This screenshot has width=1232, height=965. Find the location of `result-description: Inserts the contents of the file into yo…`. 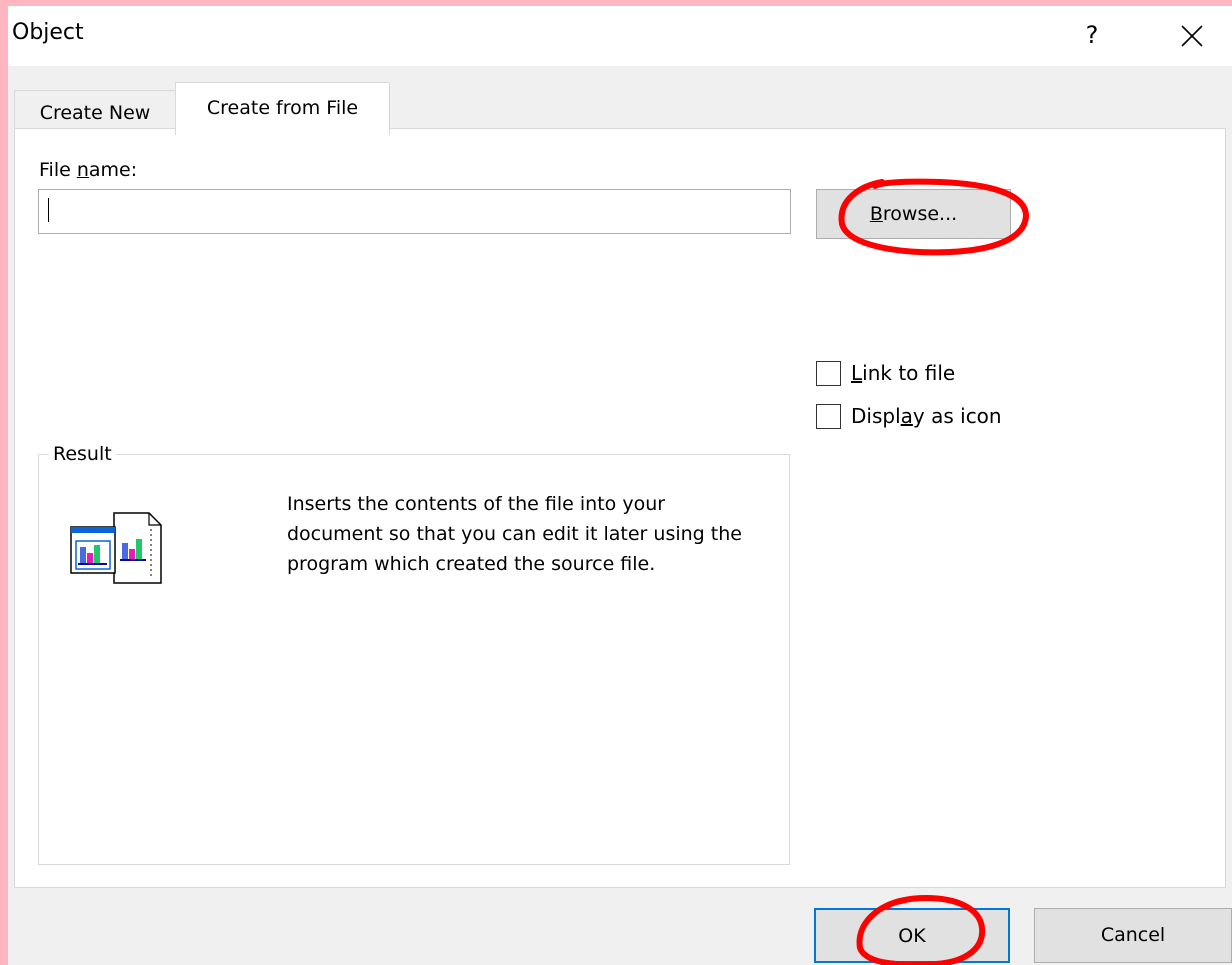

result-description: Inserts the contents of the file into yo… is located at coordinates (514, 534).